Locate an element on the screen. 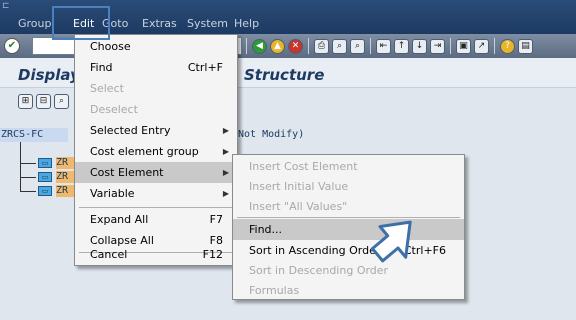 The width and height of the screenshot is (576, 320). page-title-continued: Structure is located at coordinates (284, 75).